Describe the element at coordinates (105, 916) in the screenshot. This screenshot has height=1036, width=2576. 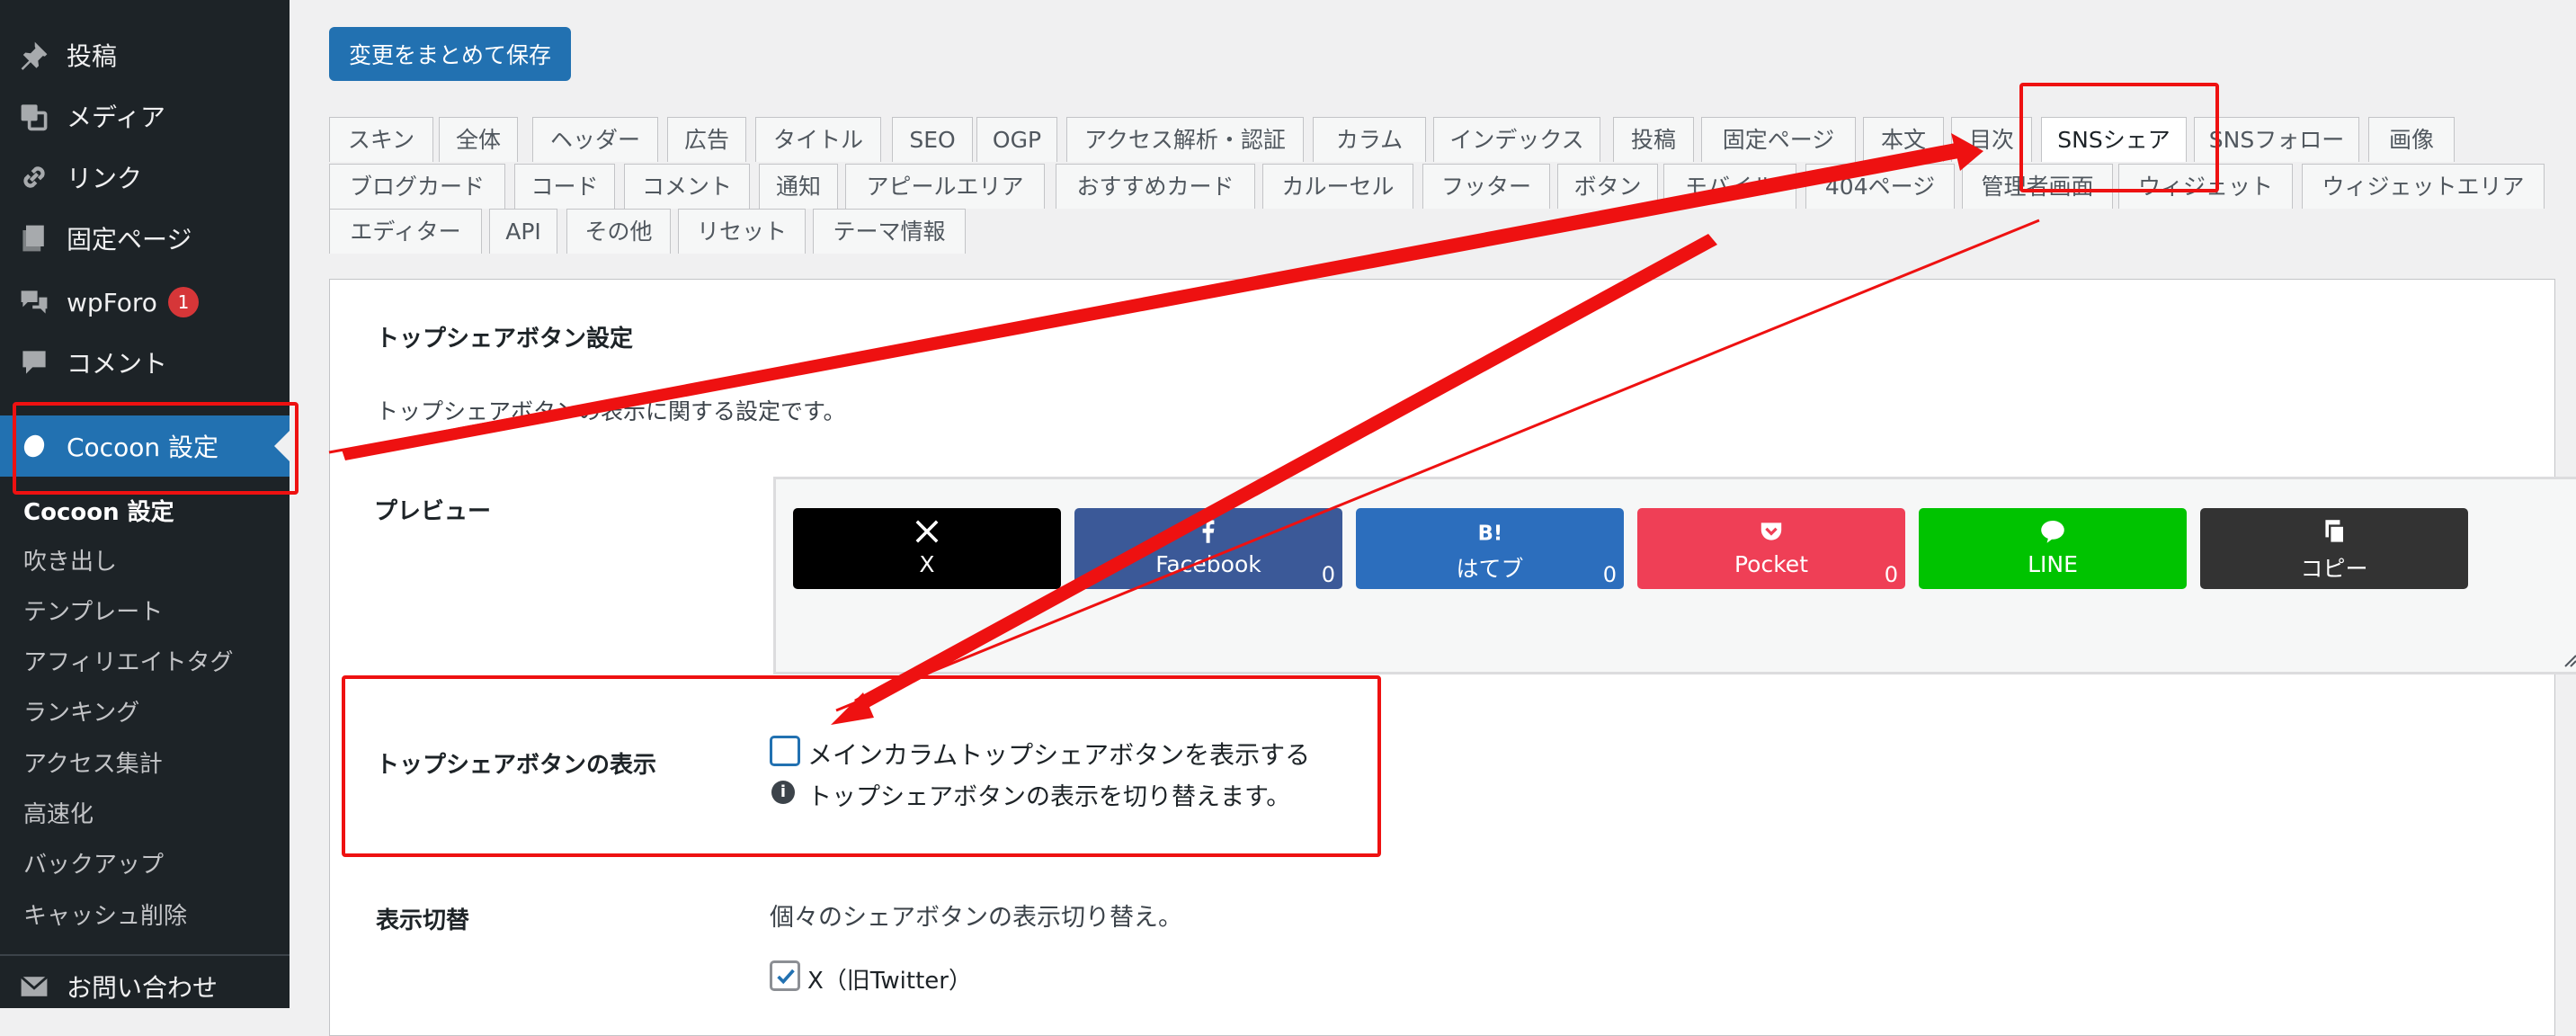
I see `submenu-item-clear-cache: キャッシュ削除` at that location.